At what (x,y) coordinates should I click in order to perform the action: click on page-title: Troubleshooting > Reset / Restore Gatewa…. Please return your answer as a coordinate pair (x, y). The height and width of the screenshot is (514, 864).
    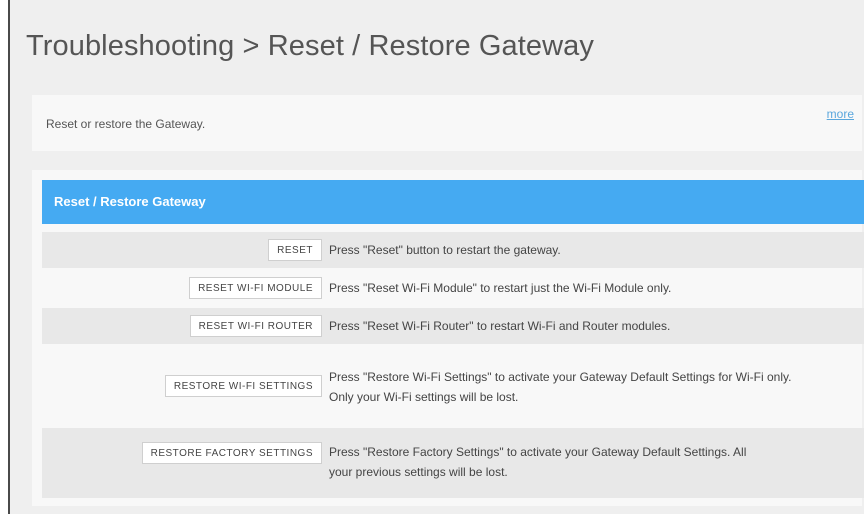
    Looking at the image, I should click on (310, 46).